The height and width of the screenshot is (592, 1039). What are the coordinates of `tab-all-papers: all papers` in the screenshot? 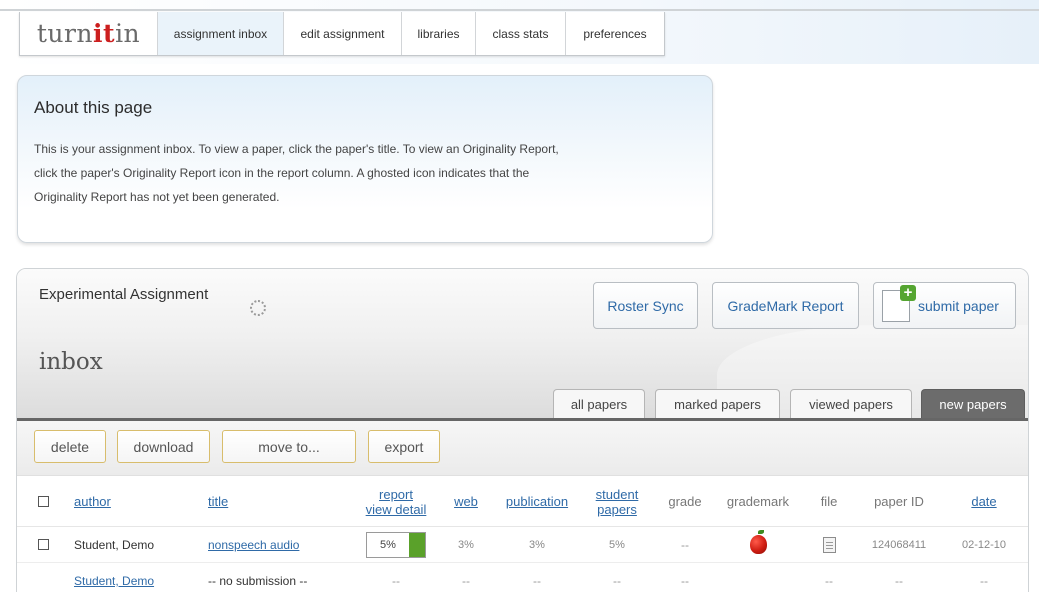 It's located at (599, 404).